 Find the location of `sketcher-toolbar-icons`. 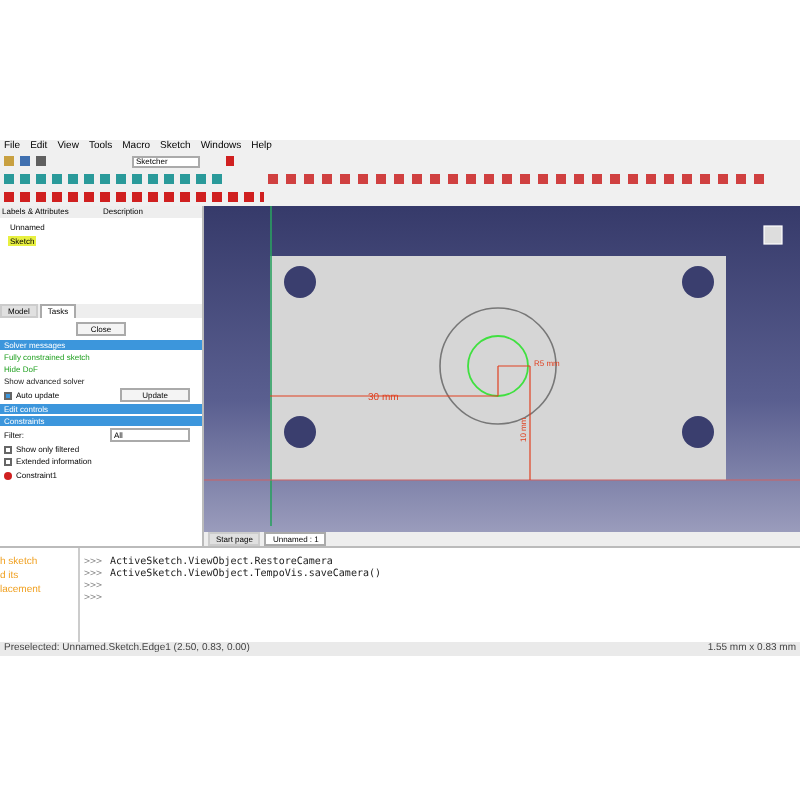

sketcher-toolbar-icons is located at coordinates (518, 179).